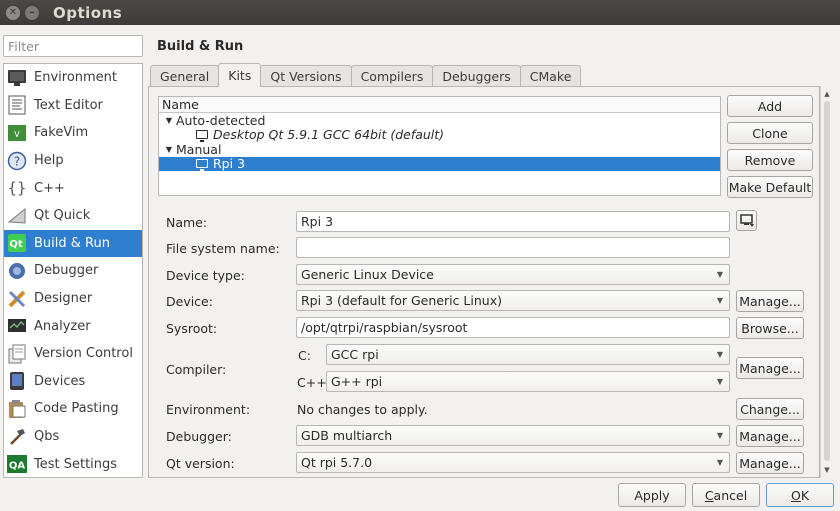  I want to click on svg-text: Qt, so click(16, 244).